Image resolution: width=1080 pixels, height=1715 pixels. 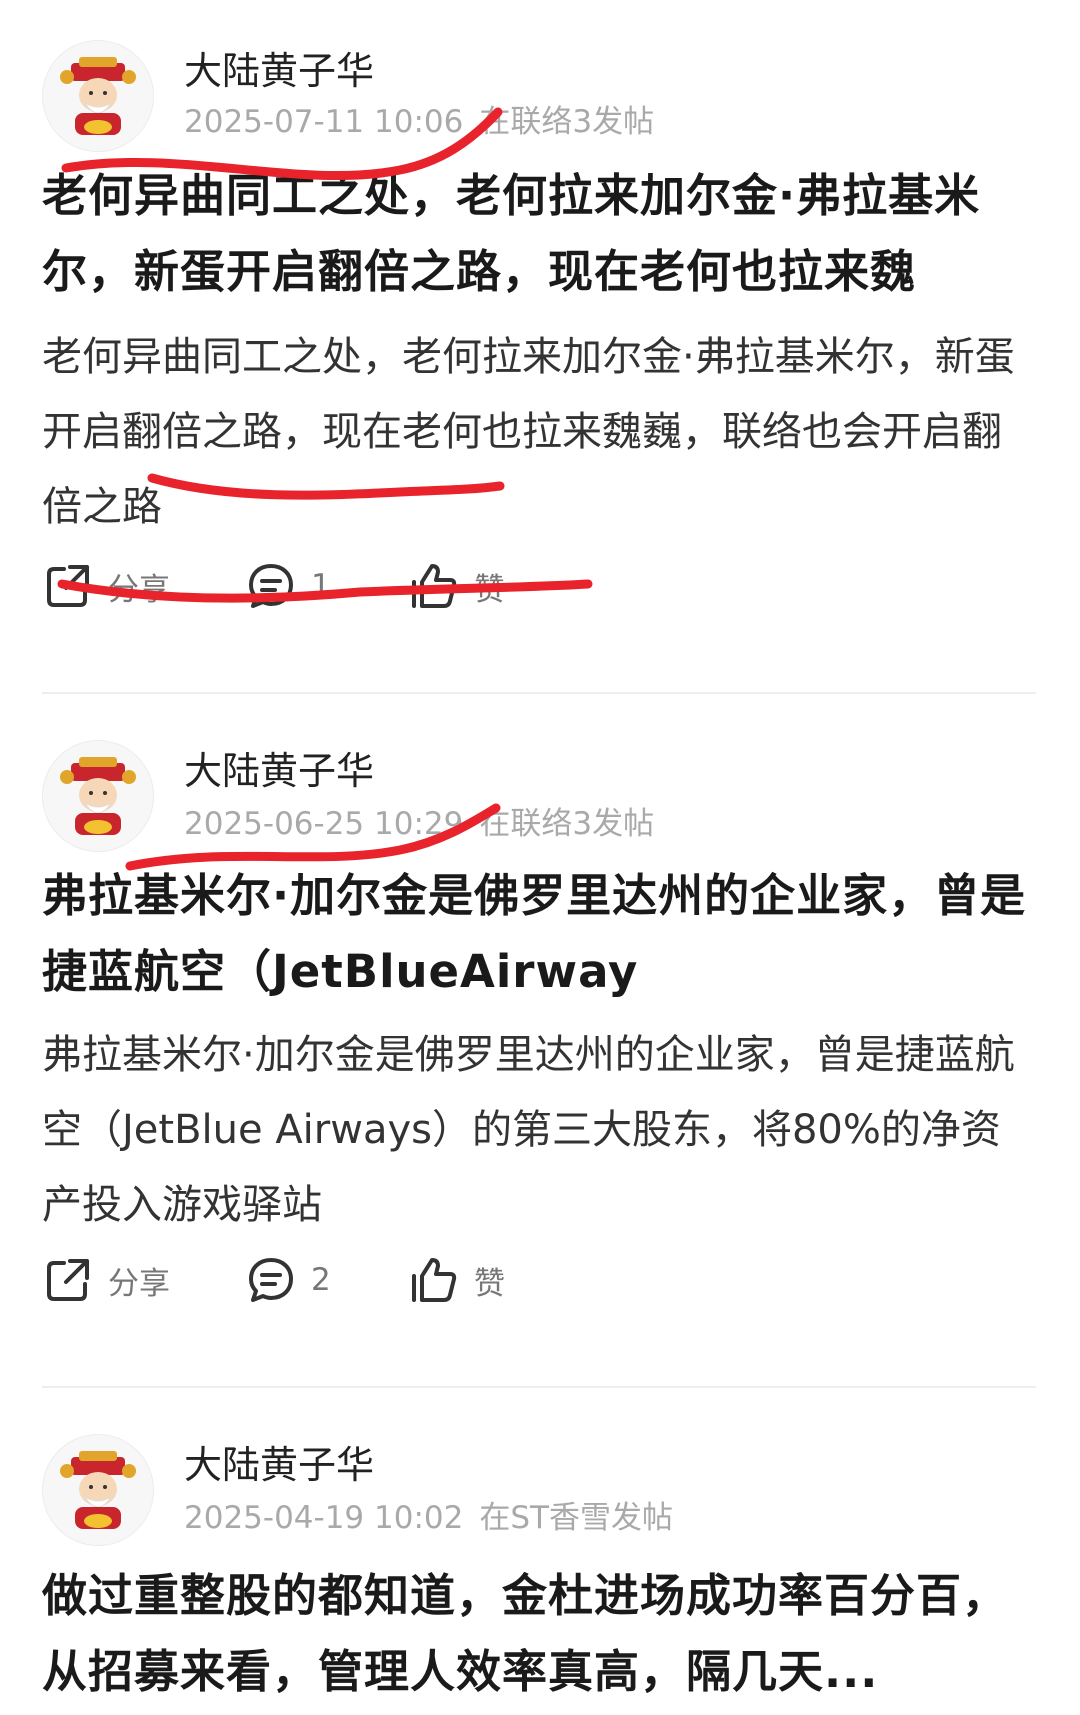 I want to click on comment-count: 2, so click(x=321, y=1280).